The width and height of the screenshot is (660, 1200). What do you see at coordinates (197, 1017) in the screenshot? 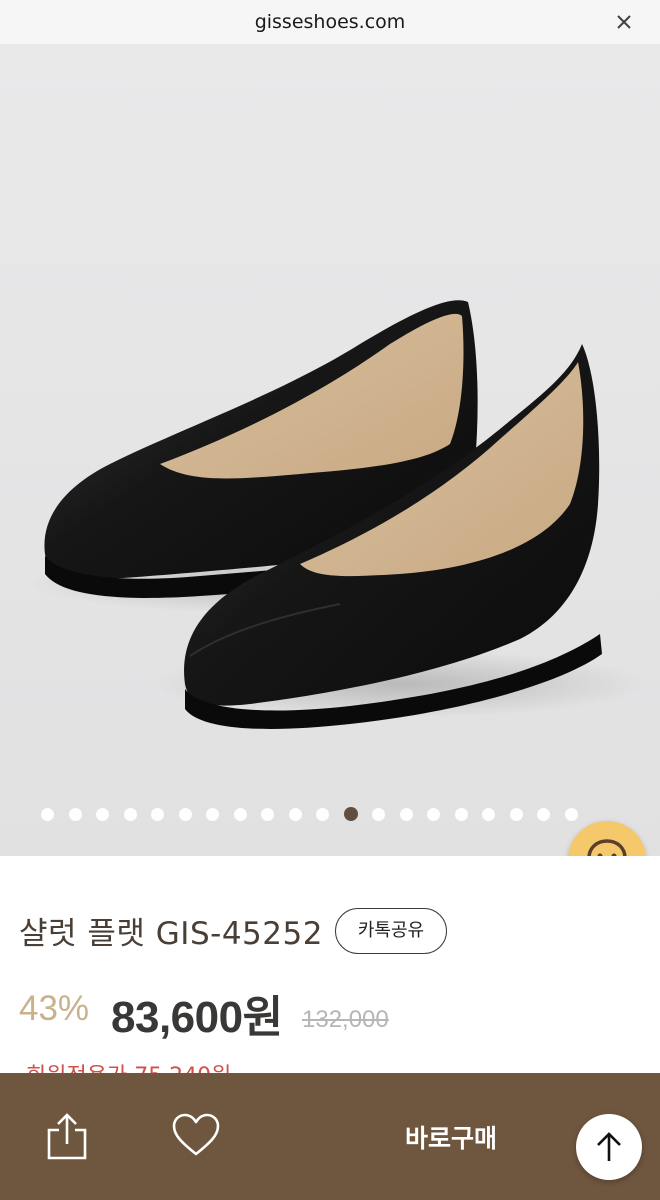
I see `sale-price: 83,600원` at bounding box center [197, 1017].